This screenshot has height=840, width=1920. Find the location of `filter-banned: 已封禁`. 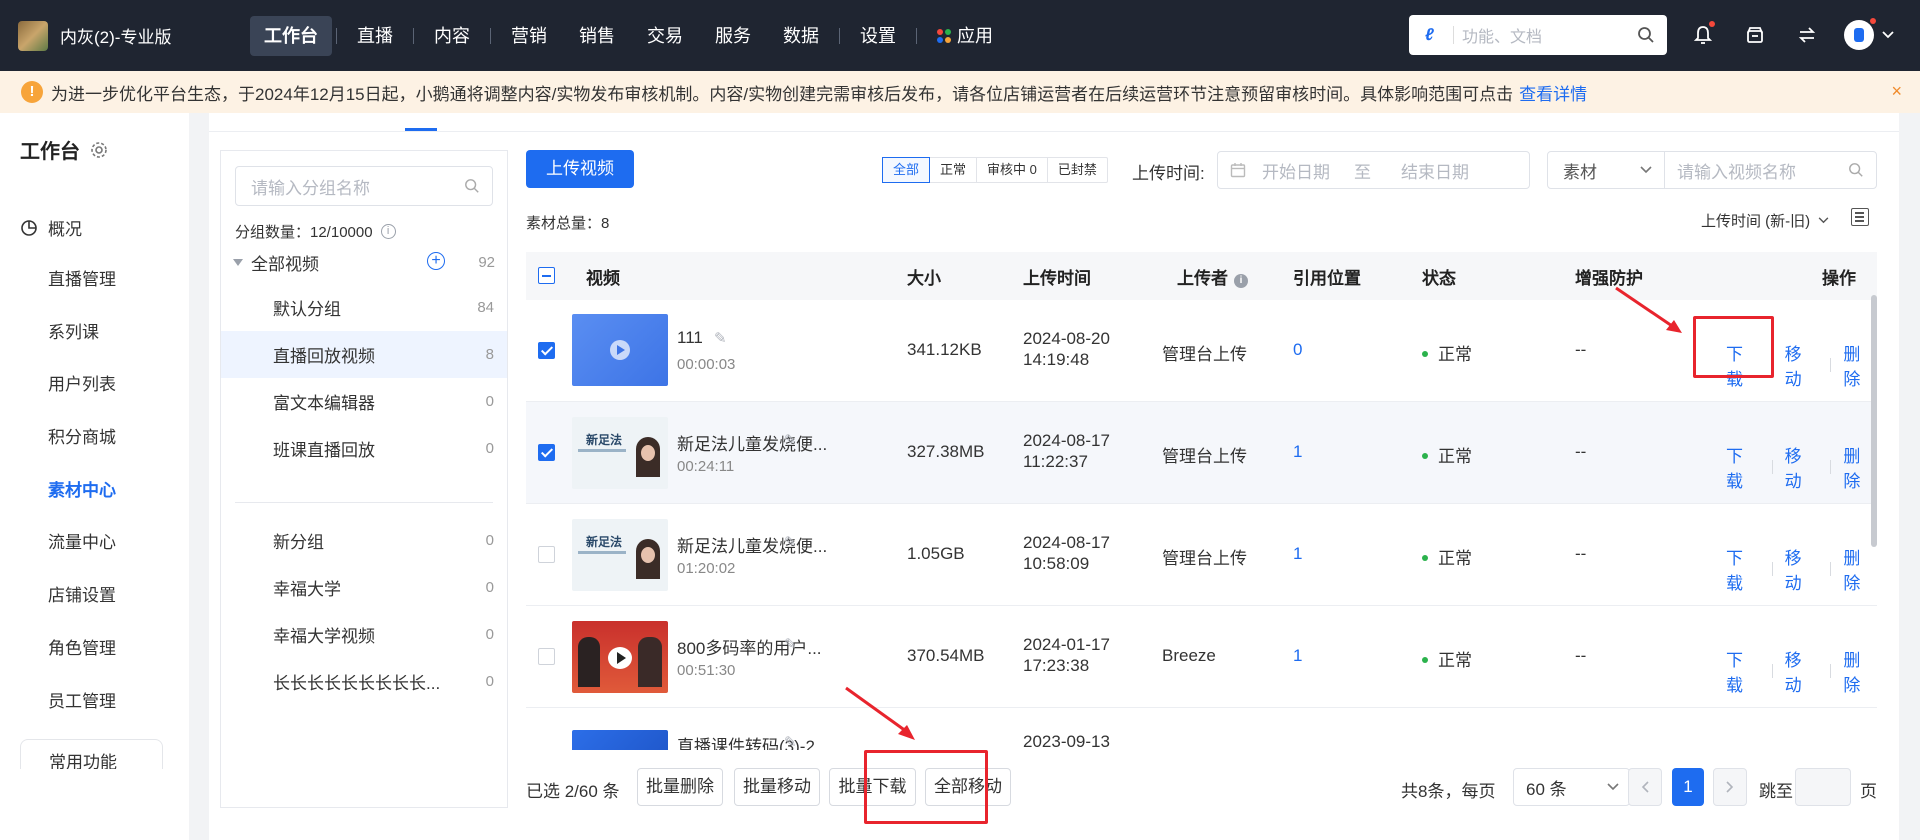

filter-banned: 已封禁 is located at coordinates (1077, 170).